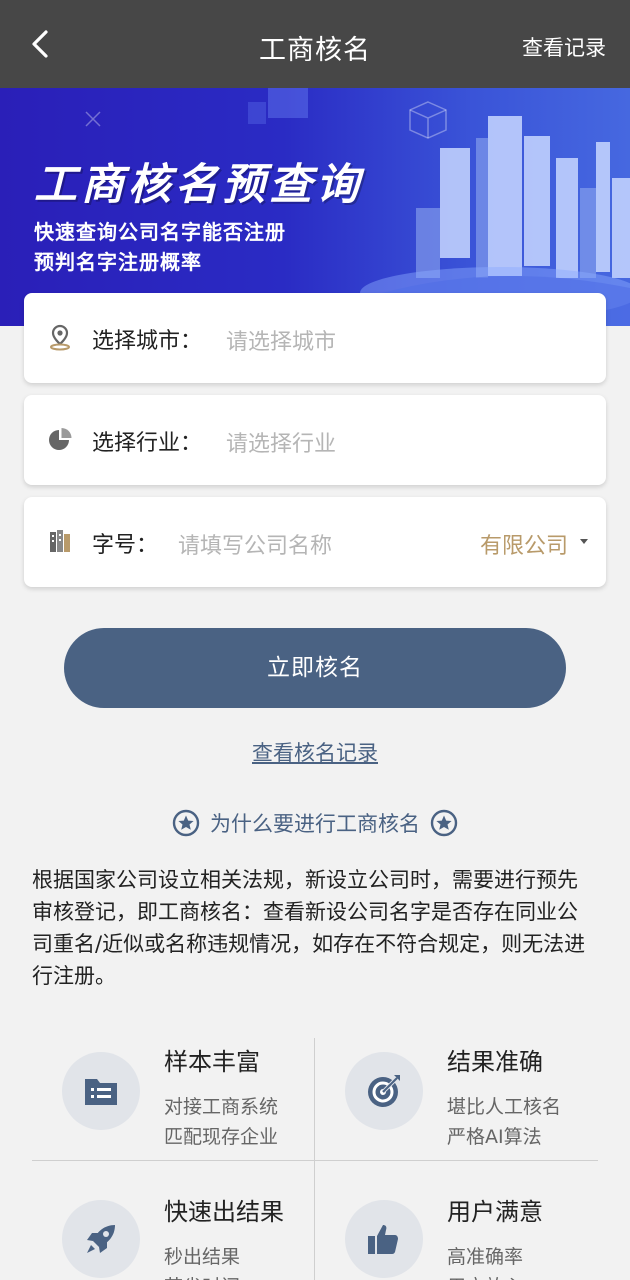 This screenshot has width=630, height=1280. Describe the element at coordinates (147, 443) in the screenshot. I see `industry-label: 选择行业：` at that location.